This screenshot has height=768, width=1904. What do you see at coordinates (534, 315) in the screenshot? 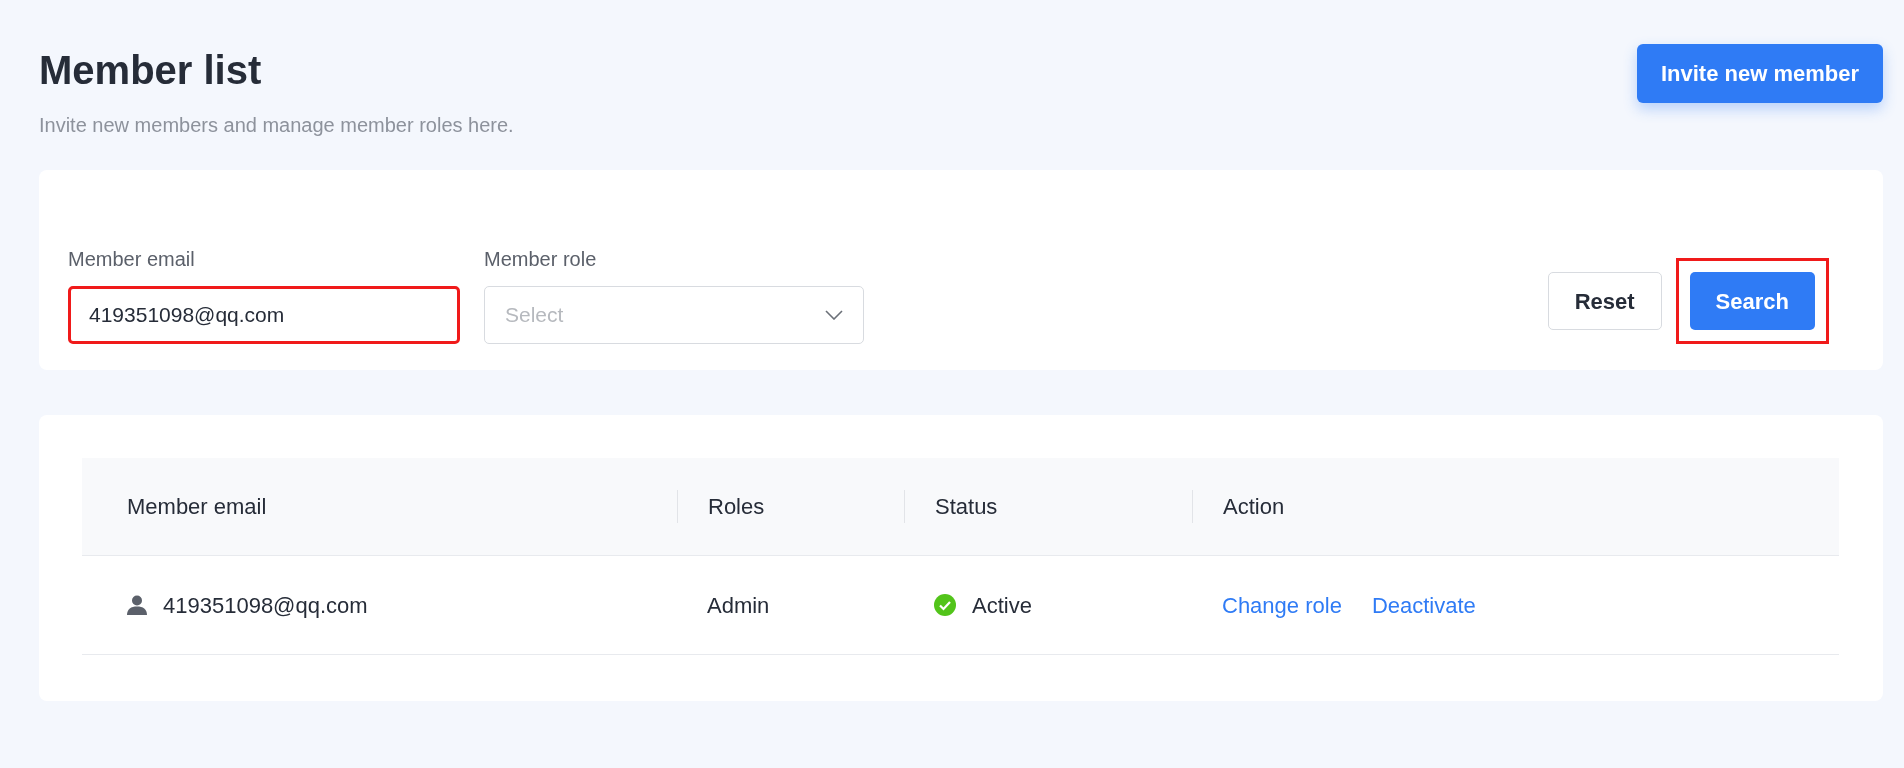
I see `select-placeholder: Select` at bounding box center [534, 315].